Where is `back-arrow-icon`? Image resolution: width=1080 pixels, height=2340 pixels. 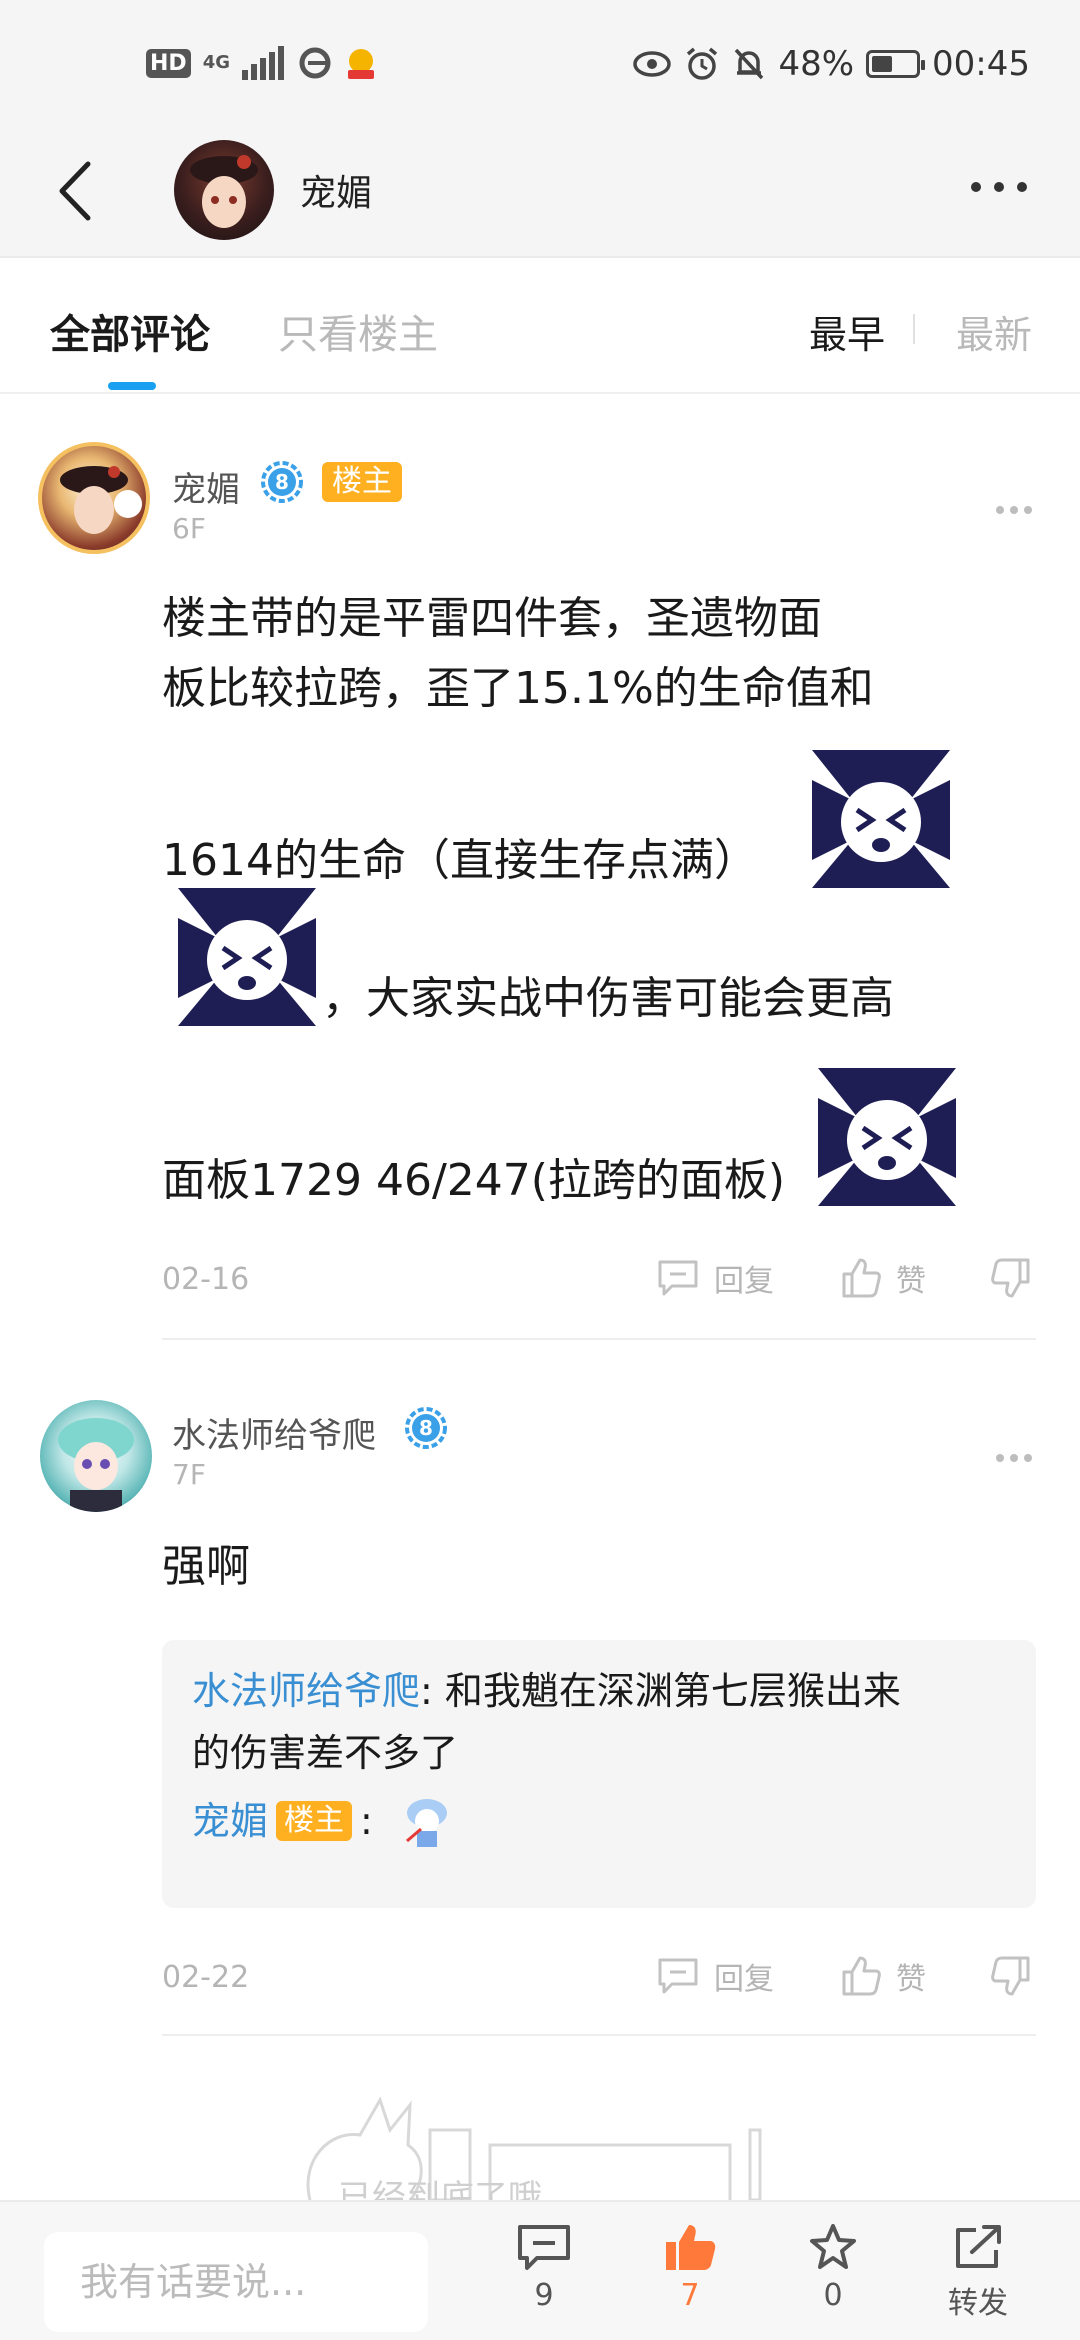 back-arrow-icon is located at coordinates (78, 191).